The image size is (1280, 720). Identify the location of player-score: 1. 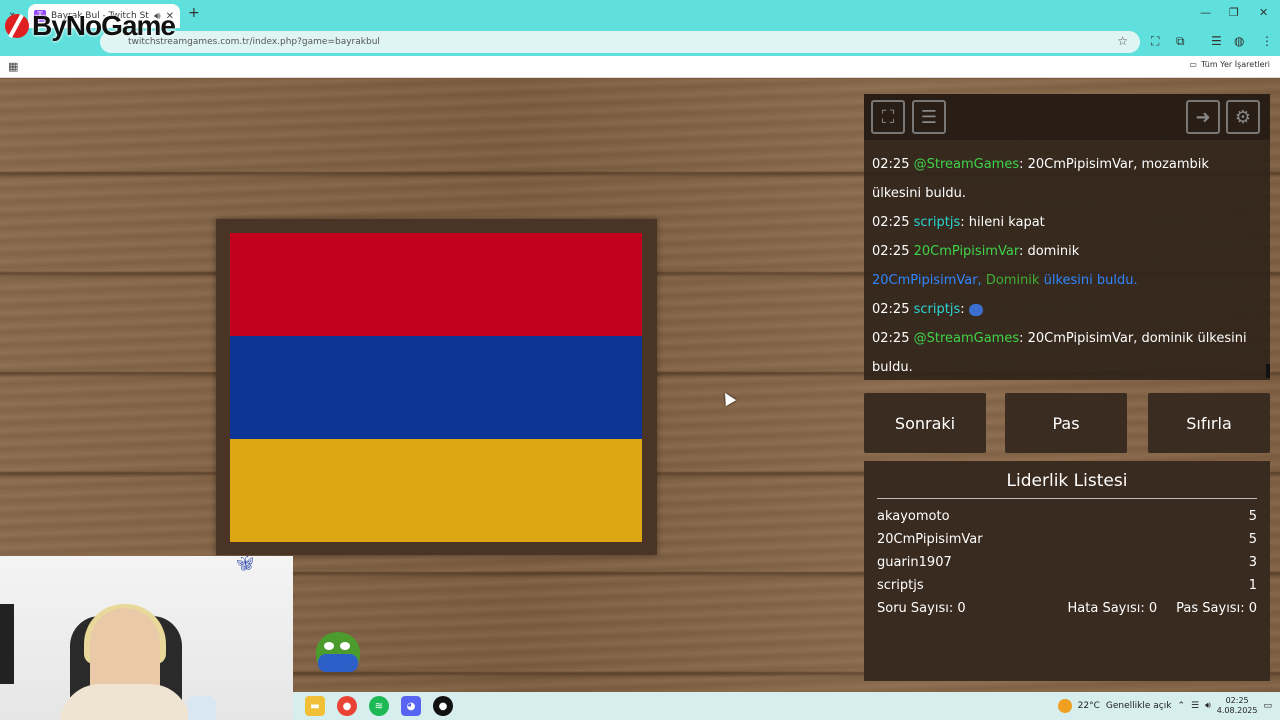
(1252, 585).